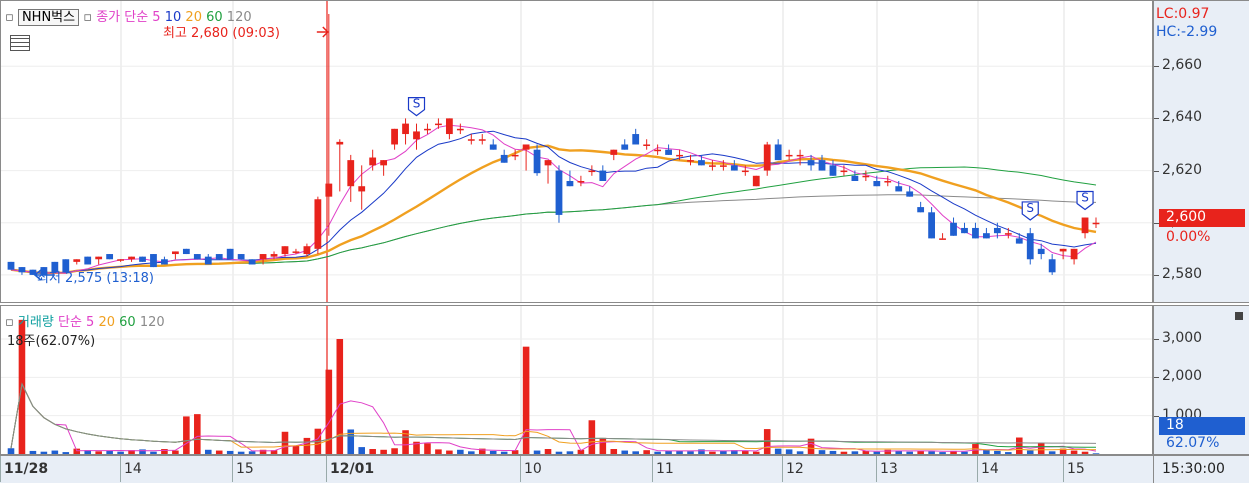 The height and width of the screenshot is (483, 1249). Describe the element at coordinates (1085, 201) in the screenshot. I see `signal-marker: S` at that location.